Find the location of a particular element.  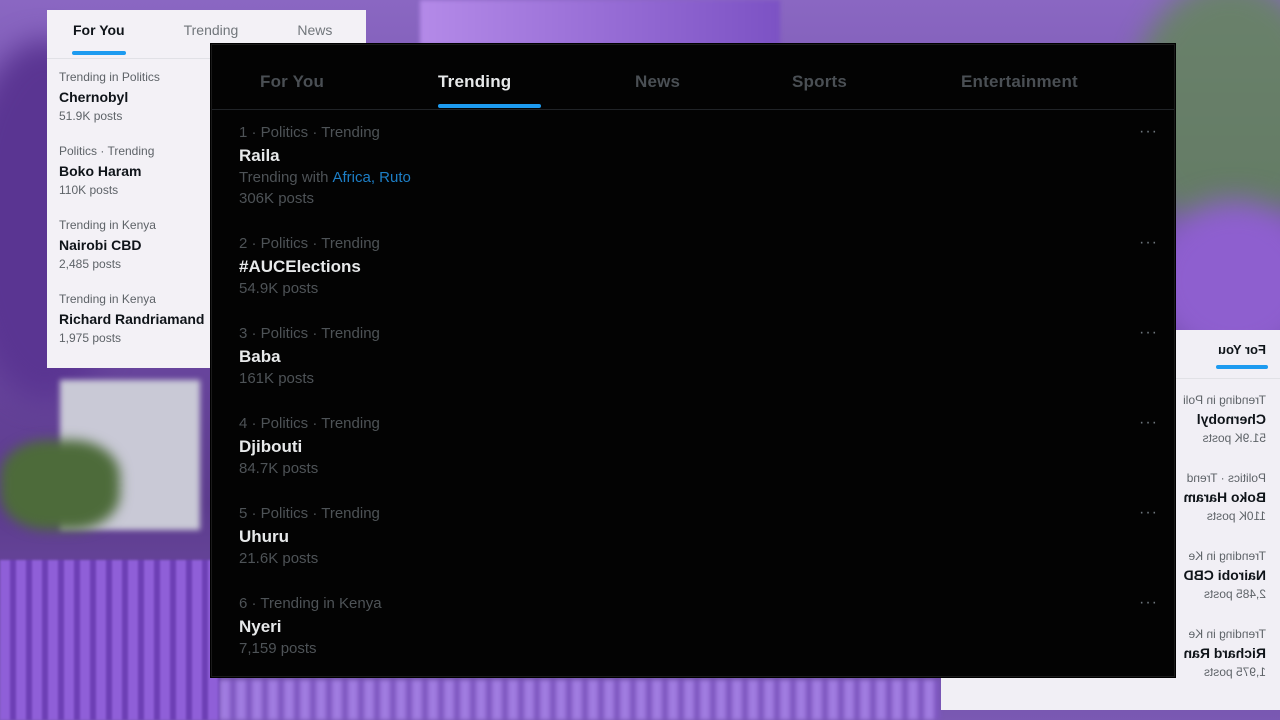

tab-entertainment: Entertainment is located at coordinates (1019, 82).